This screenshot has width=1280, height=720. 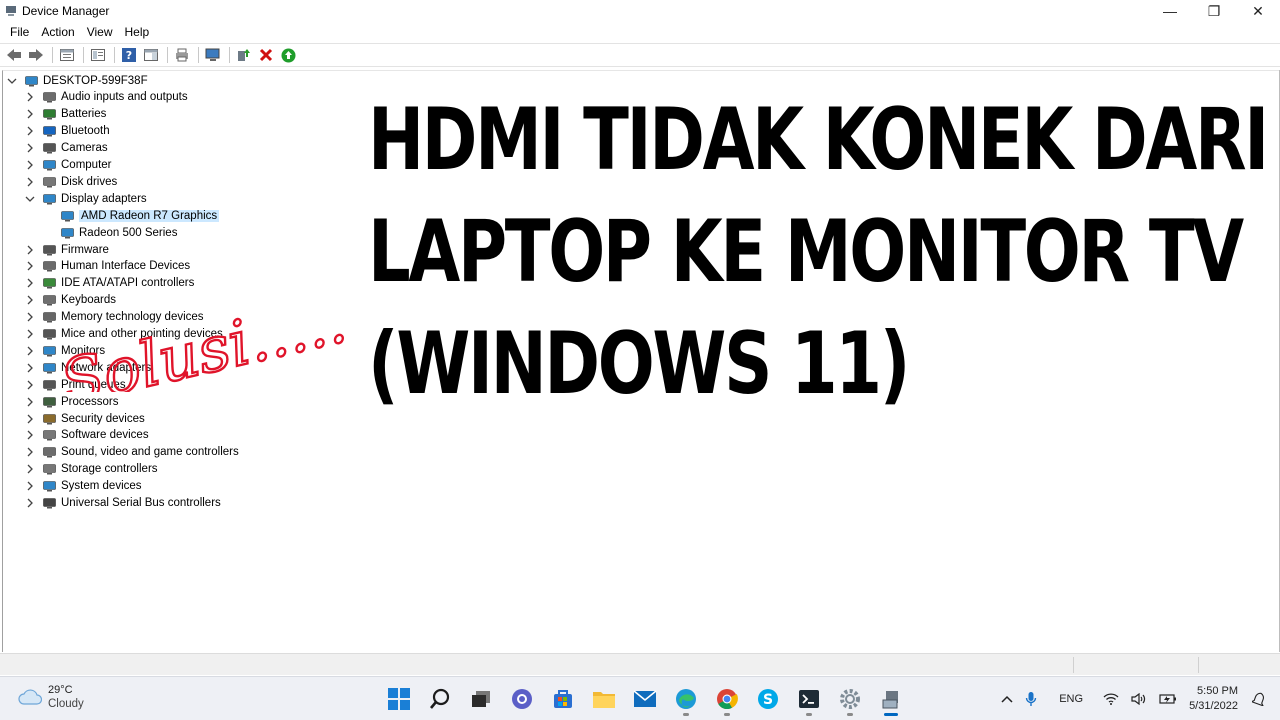 What do you see at coordinates (104, 198) in the screenshot?
I see `tree-item-label: Display adapters` at bounding box center [104, 198].